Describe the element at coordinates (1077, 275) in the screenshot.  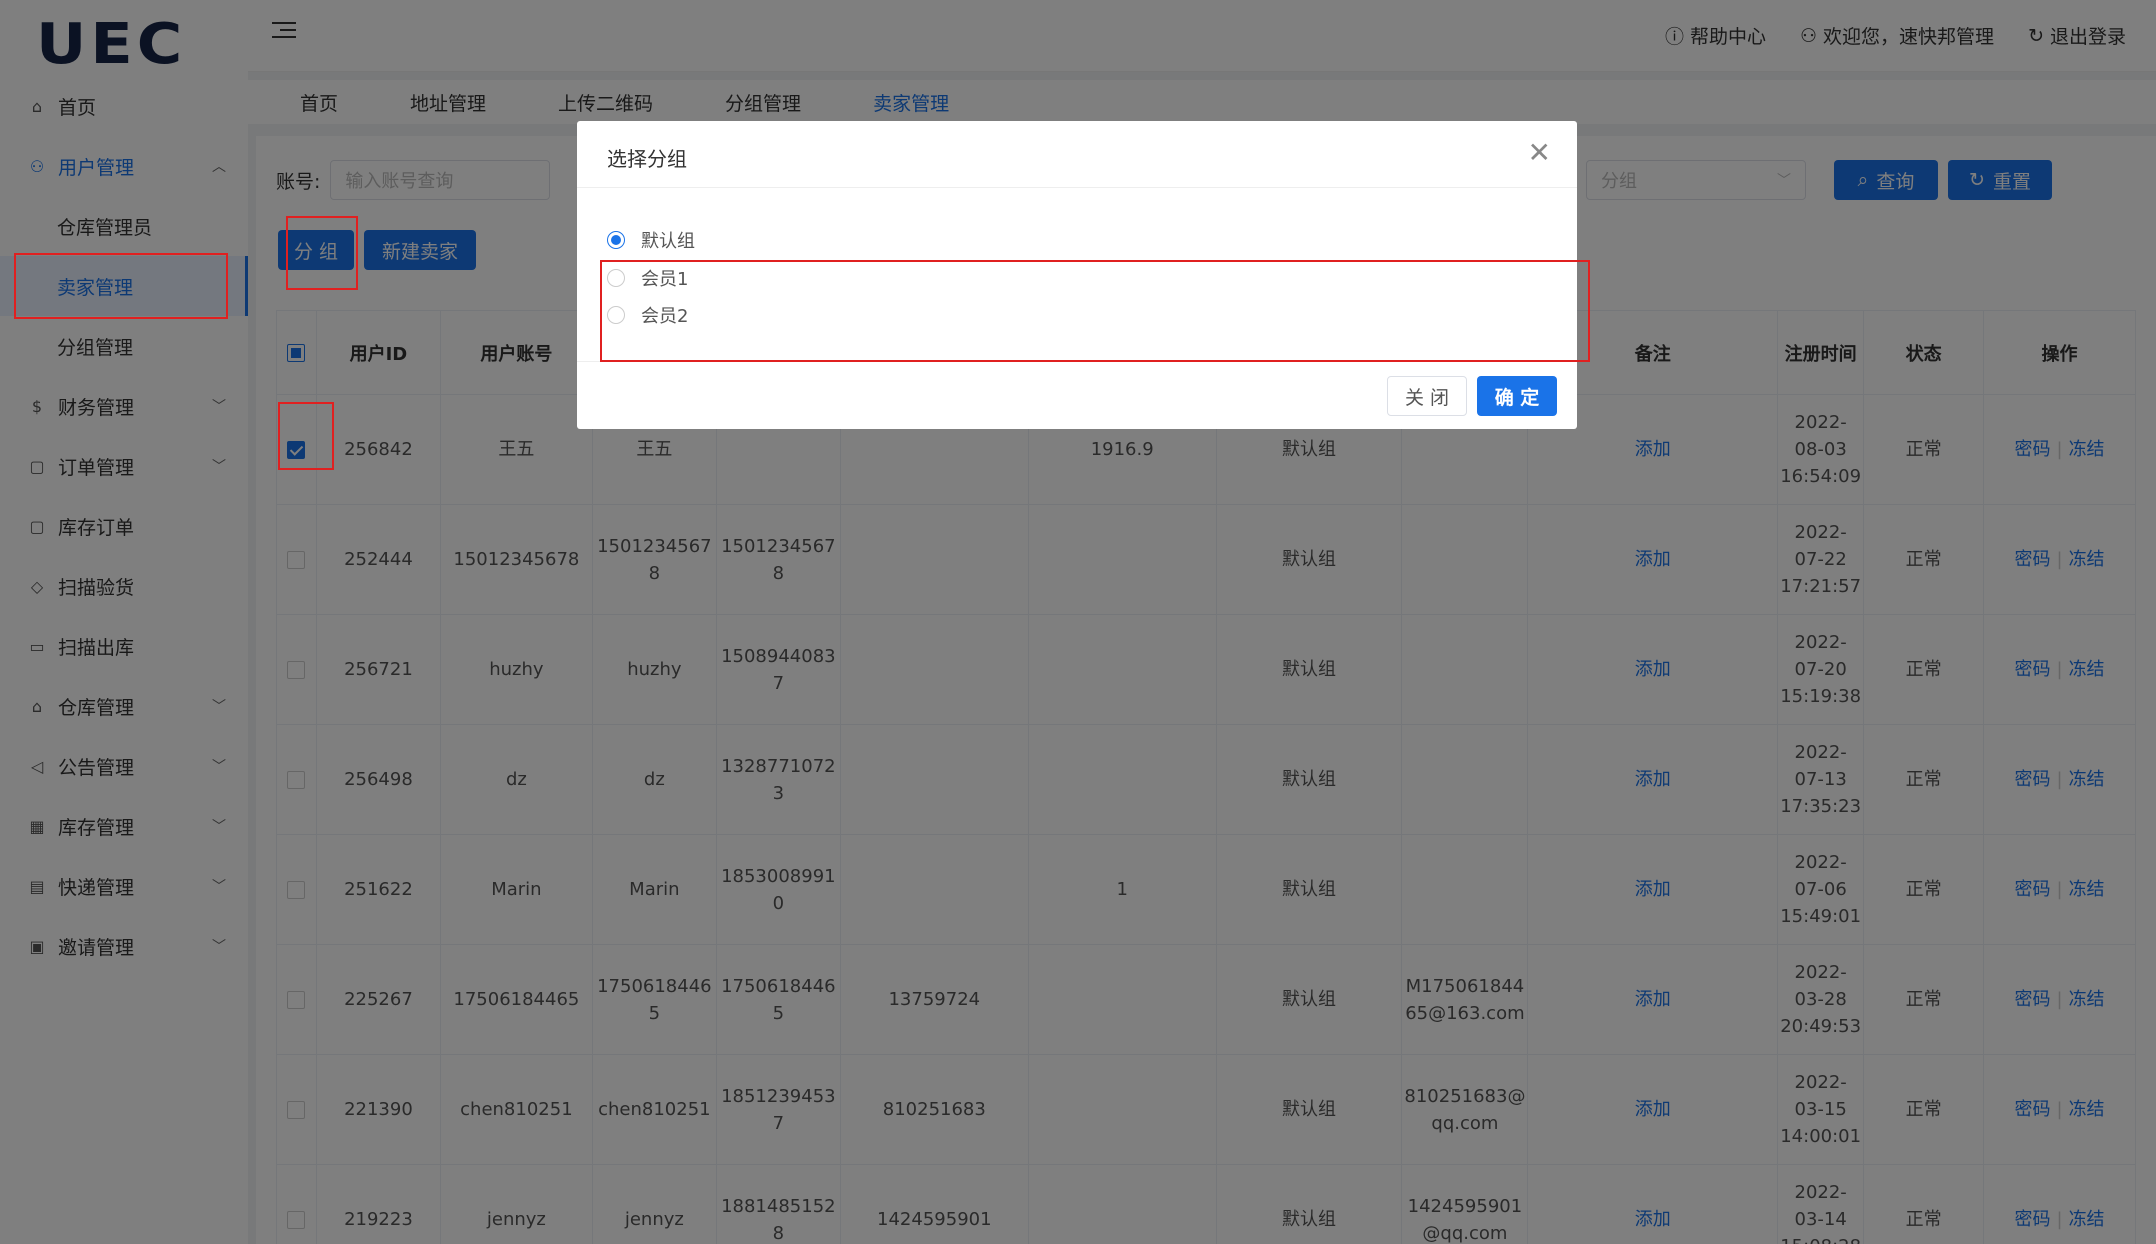
I see `select-group-dialog: 选择分组 ✕ 默认组 会员1 会员2 关 闭 确 定` at that location.